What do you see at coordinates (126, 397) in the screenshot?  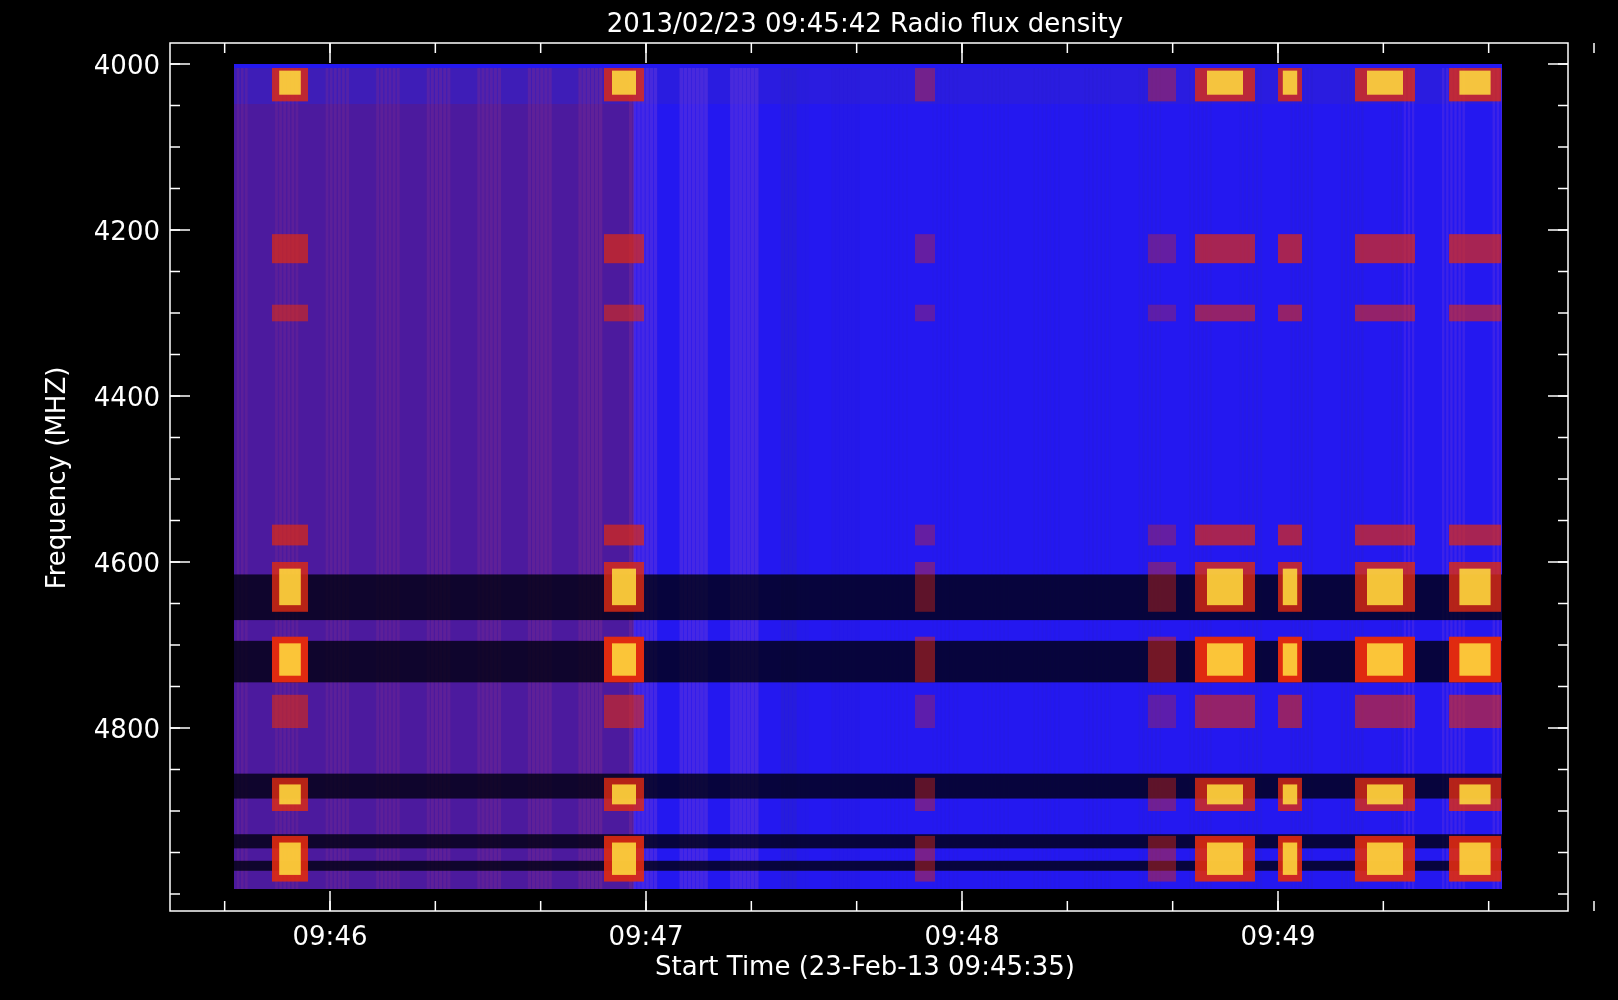 I see `tick-label: 4400` at bounding box center [126, 397].